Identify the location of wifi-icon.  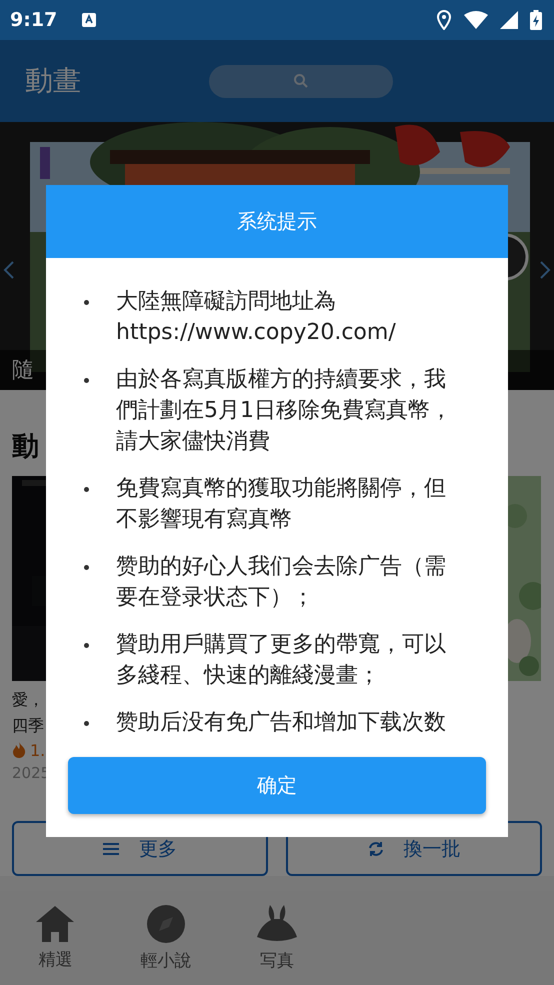
(476, 20).